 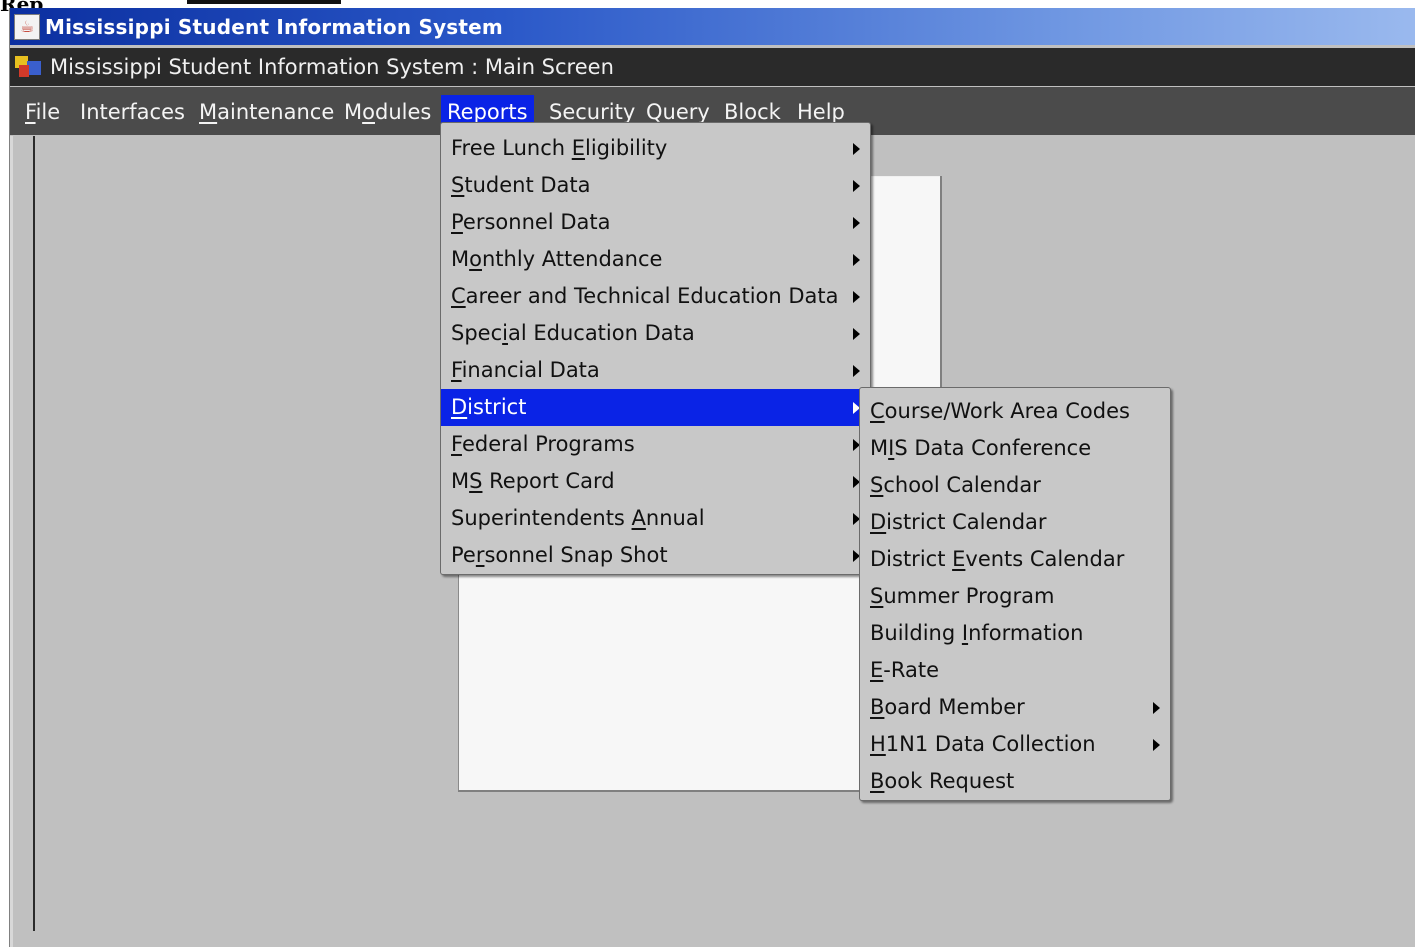 What do you see at coordinates (655, 407) in the screenshot?
I see `reports-item-district: District` at bounding box center [655, 407].